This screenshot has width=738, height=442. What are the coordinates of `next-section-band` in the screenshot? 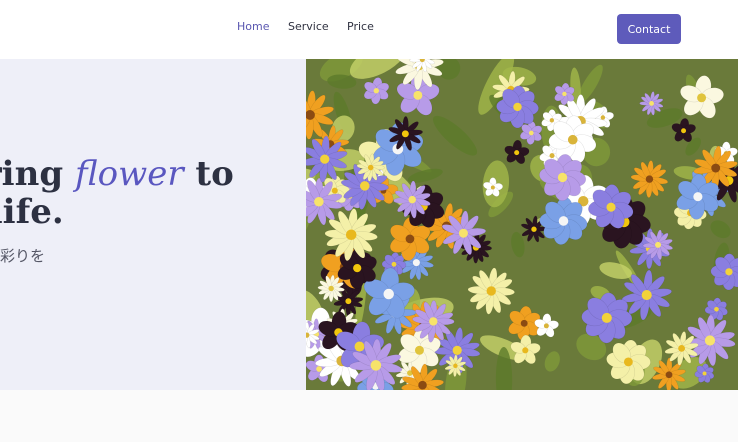 It's located at (369, 416).